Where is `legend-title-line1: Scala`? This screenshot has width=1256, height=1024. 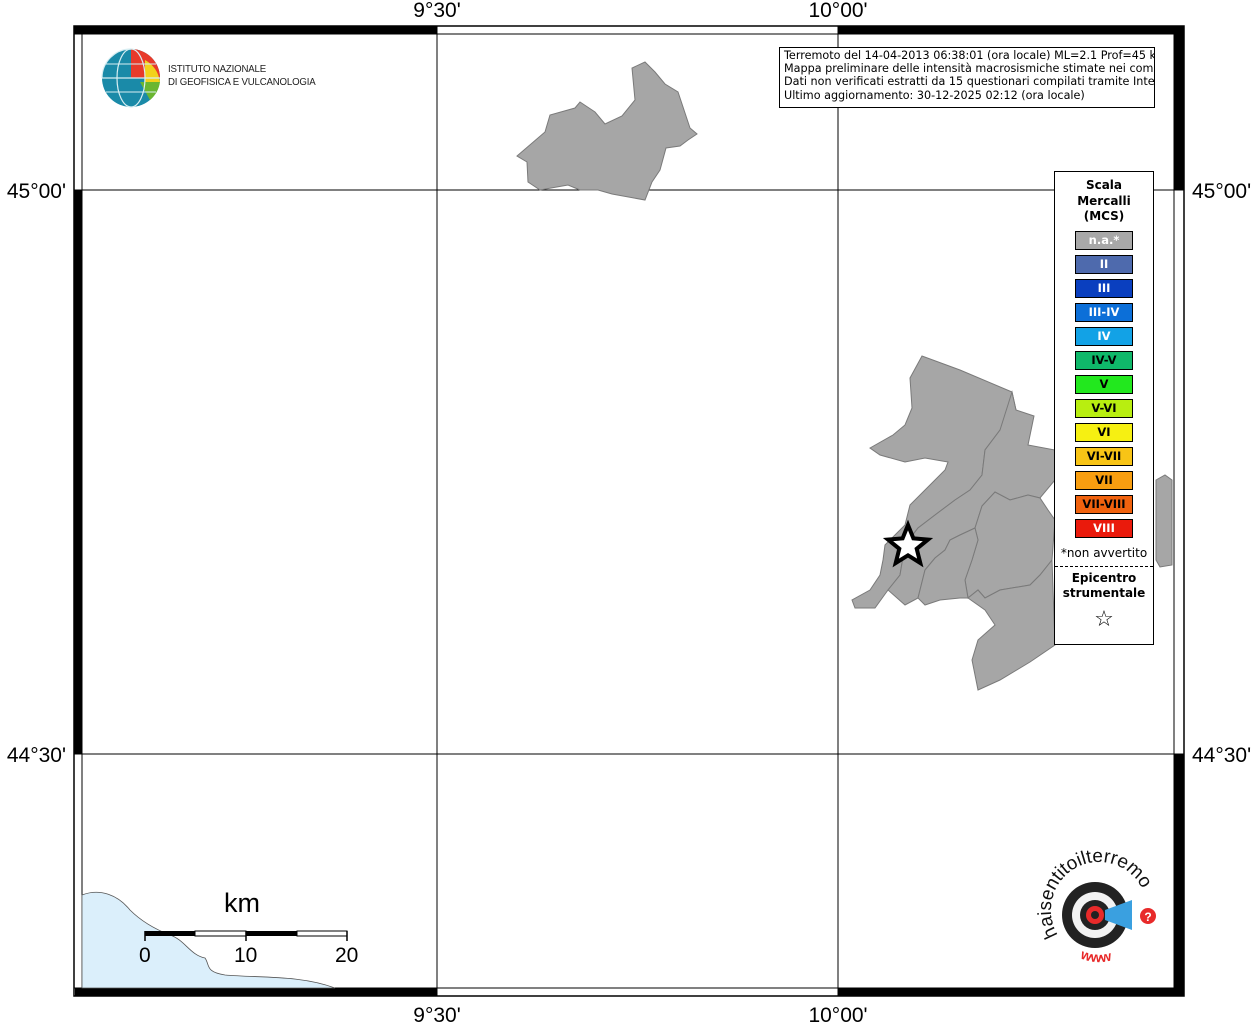
legend-title-line1: Scala is located at coordinates (1104, 185).